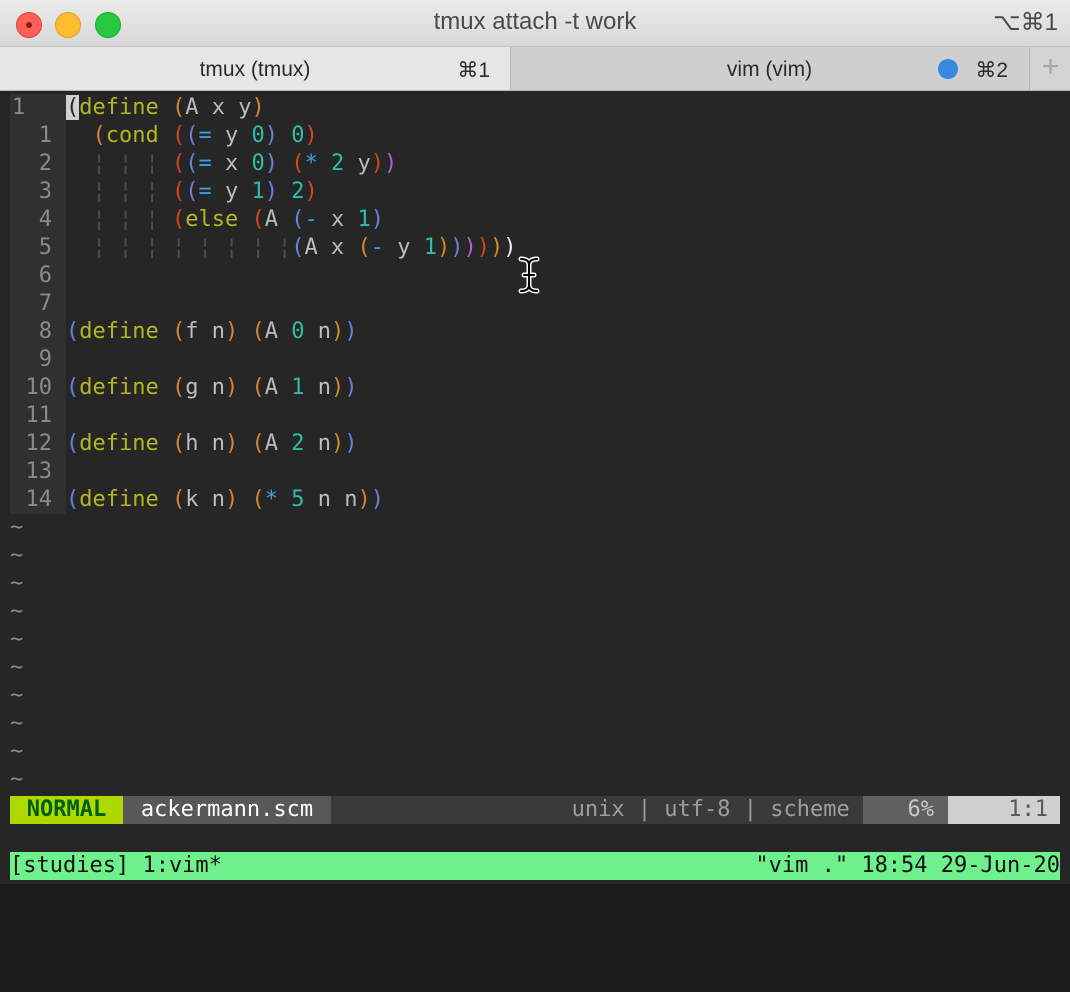  What do you see at coordinates (238, 219) in the screenshot?
I see `code-text: ¦ ¦ ¦ (else (A (- x 1)` at bounding box center [238, 219].